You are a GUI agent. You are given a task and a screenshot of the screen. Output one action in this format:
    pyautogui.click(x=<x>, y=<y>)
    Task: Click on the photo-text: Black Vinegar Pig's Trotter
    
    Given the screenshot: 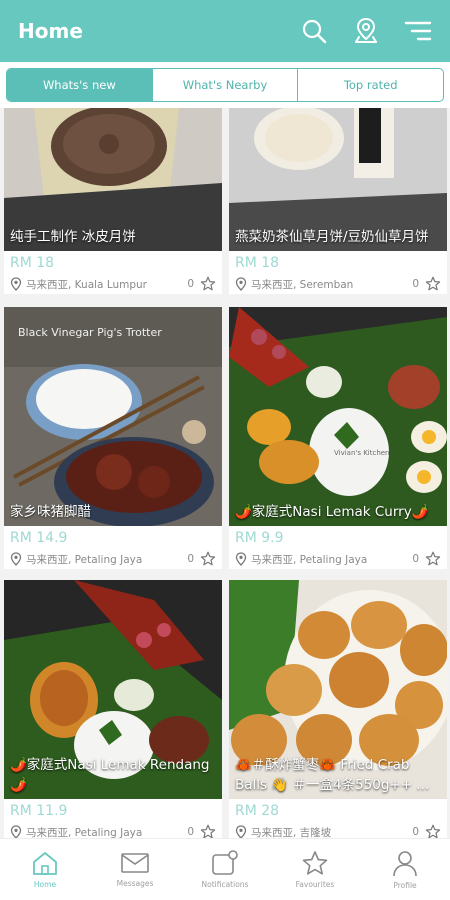 What is the action you would take?
    pyautogui.click(x=90, y=332)
    